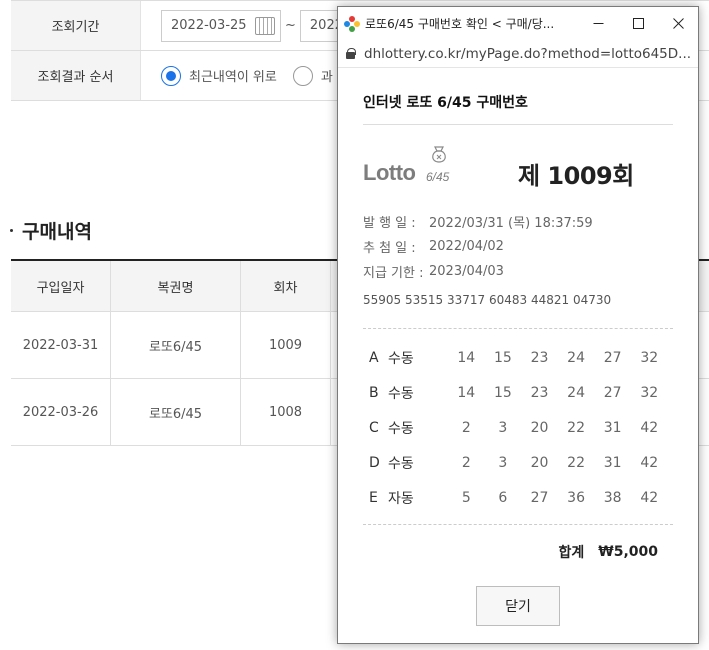 Image resolution: width=709 pixels, height=650 pixels. Describe the element at coordinates (530, 221) in the screenshot. I see `issue-date-line: 발 행 일 : 2022/03/31 (목) 18:37:59` at that location.